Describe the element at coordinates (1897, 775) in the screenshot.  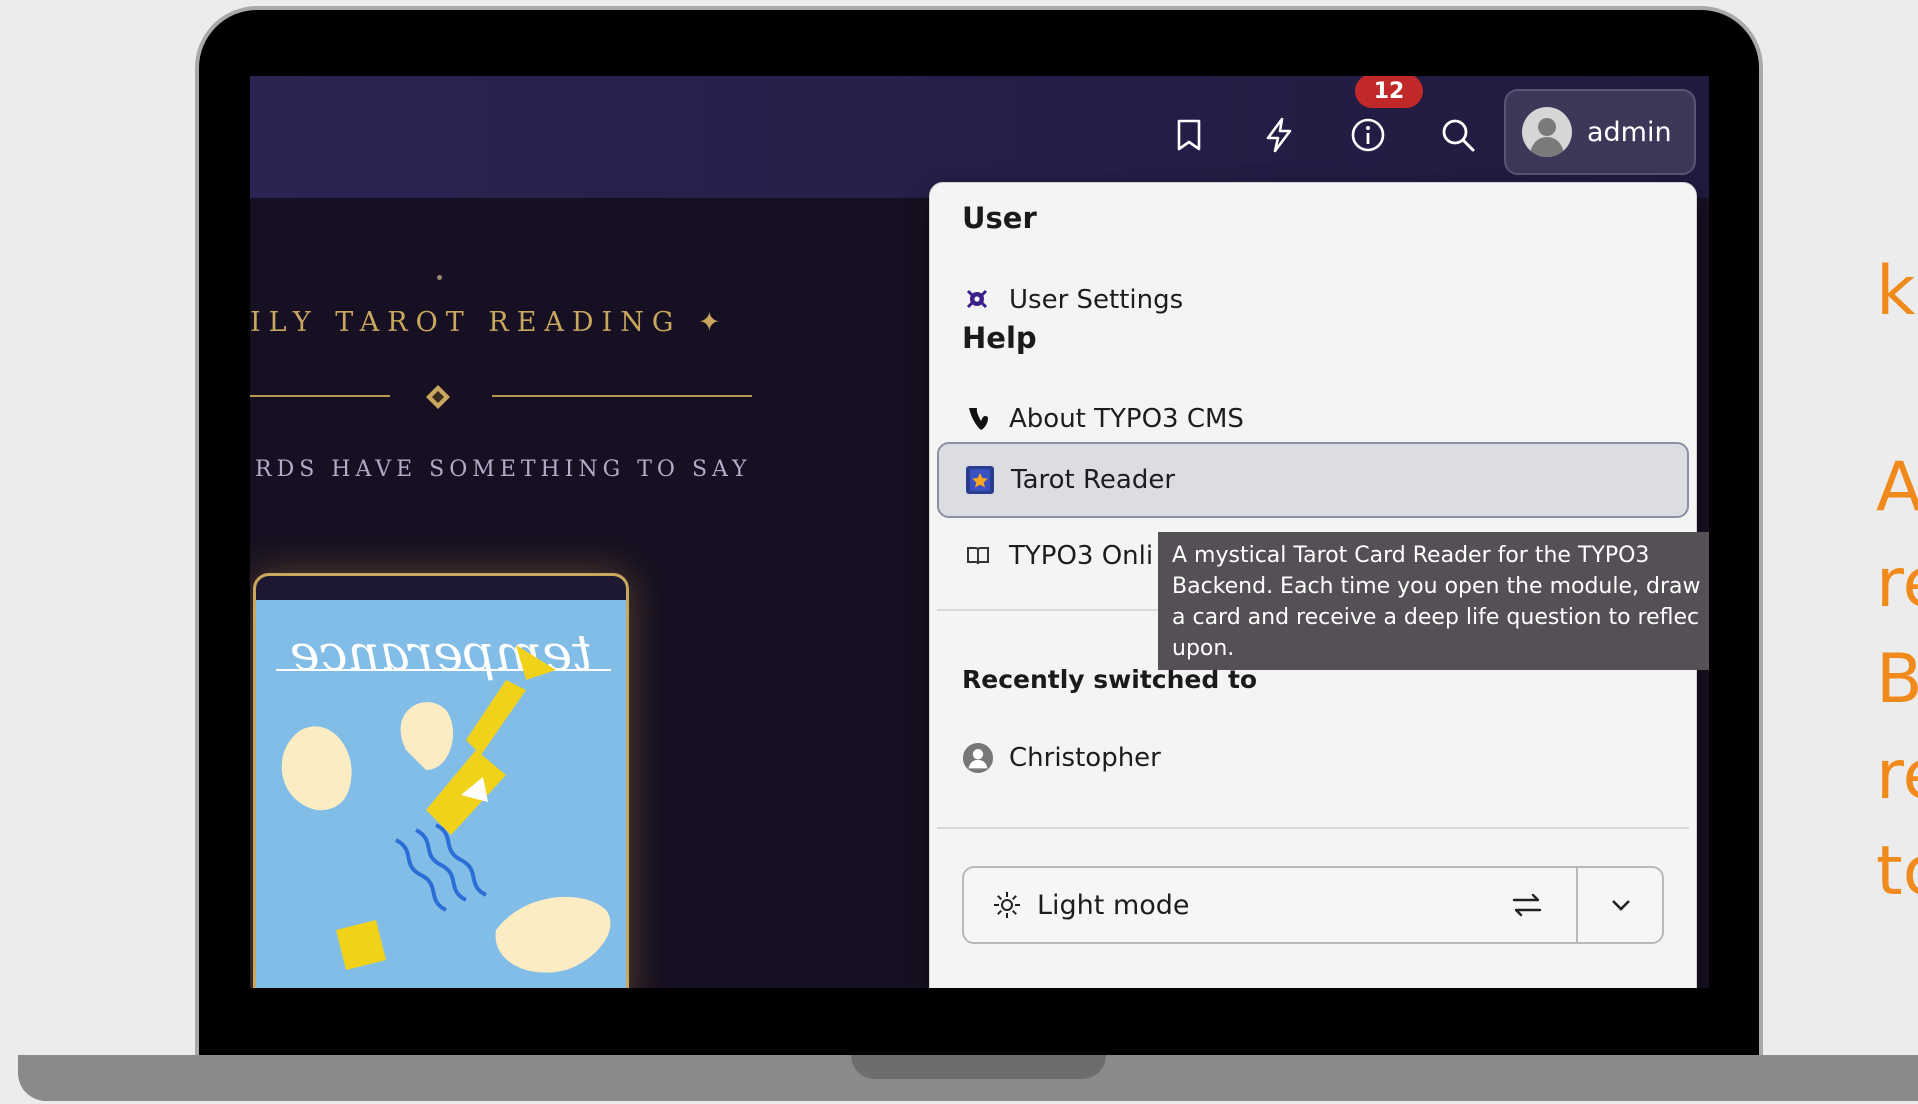
I see `side-text-5: re` at that location.